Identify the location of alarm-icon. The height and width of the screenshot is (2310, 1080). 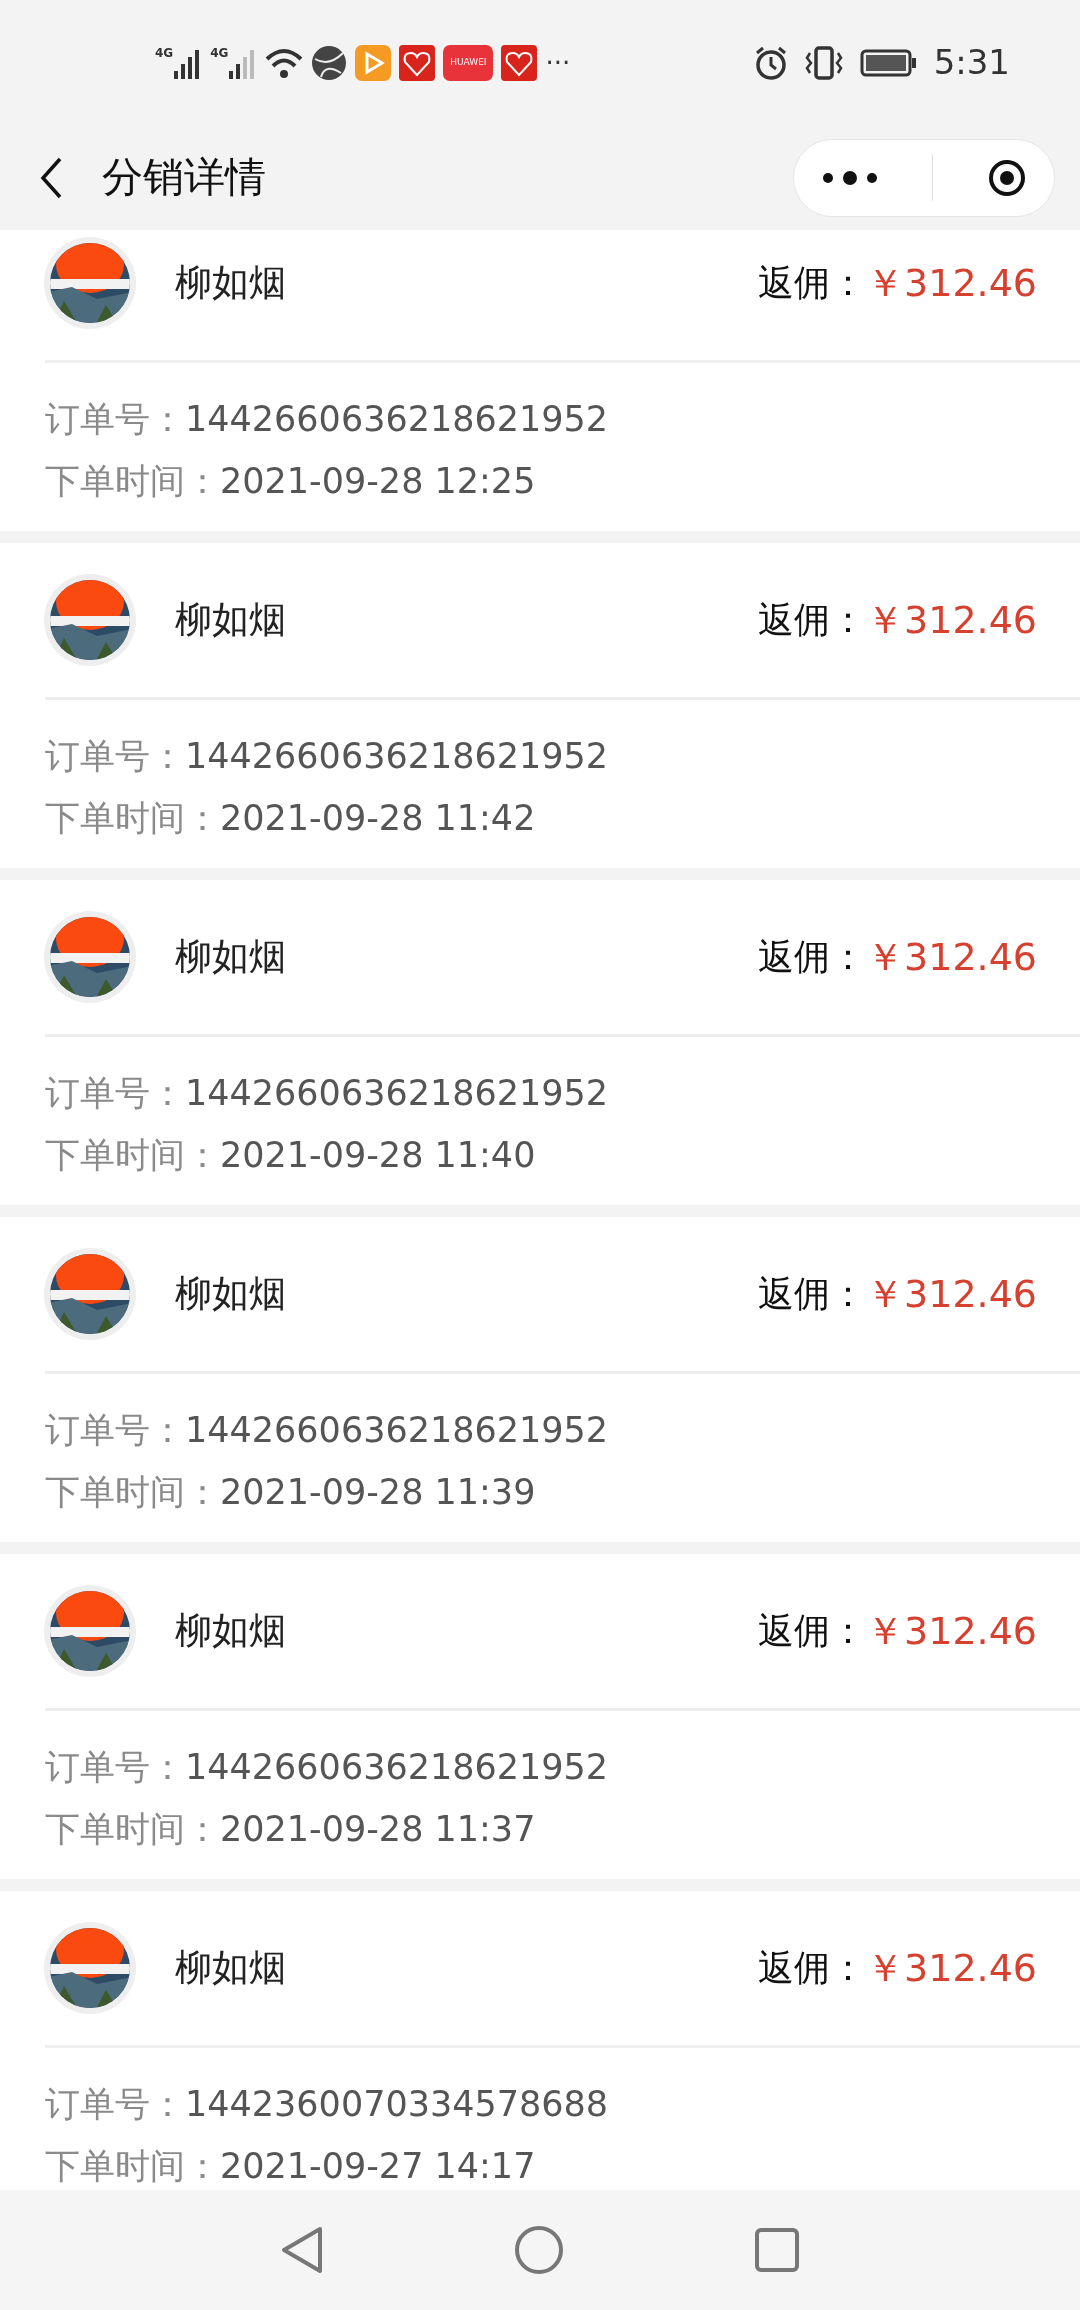
(770, 62).